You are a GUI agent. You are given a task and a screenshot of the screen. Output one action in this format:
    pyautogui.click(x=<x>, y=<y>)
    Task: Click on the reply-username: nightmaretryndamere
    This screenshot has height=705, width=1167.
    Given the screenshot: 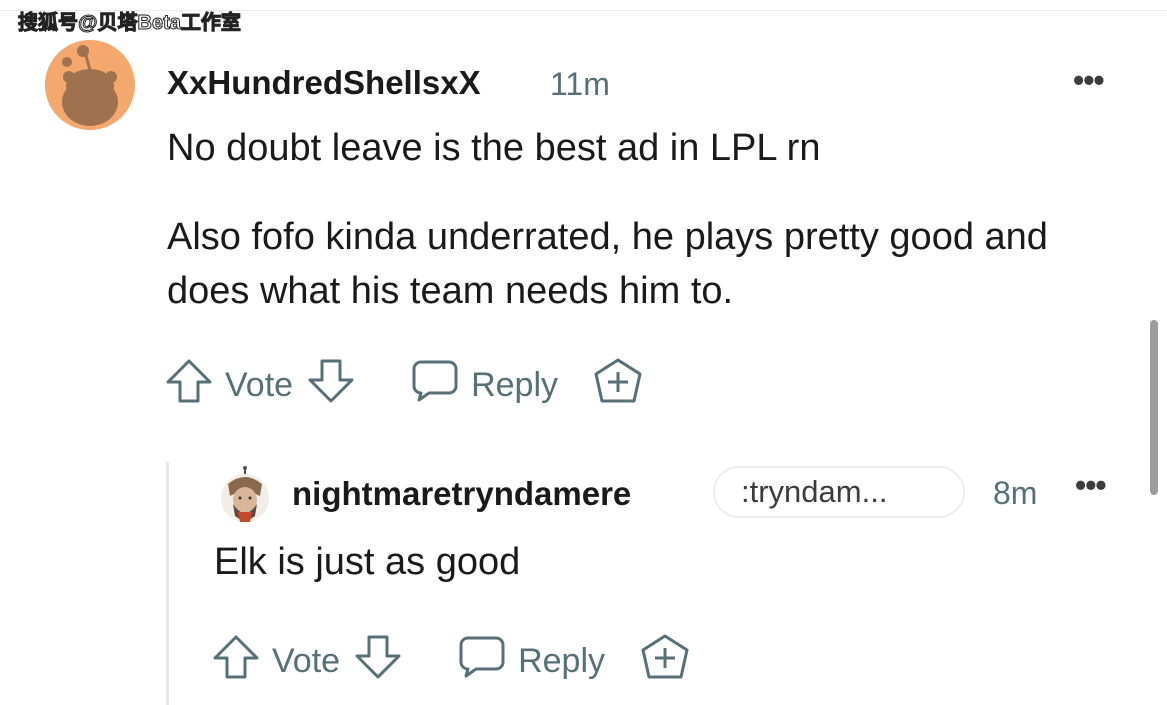 What is the action you would take?
    pyautogui.click(x=461, y=494)
    